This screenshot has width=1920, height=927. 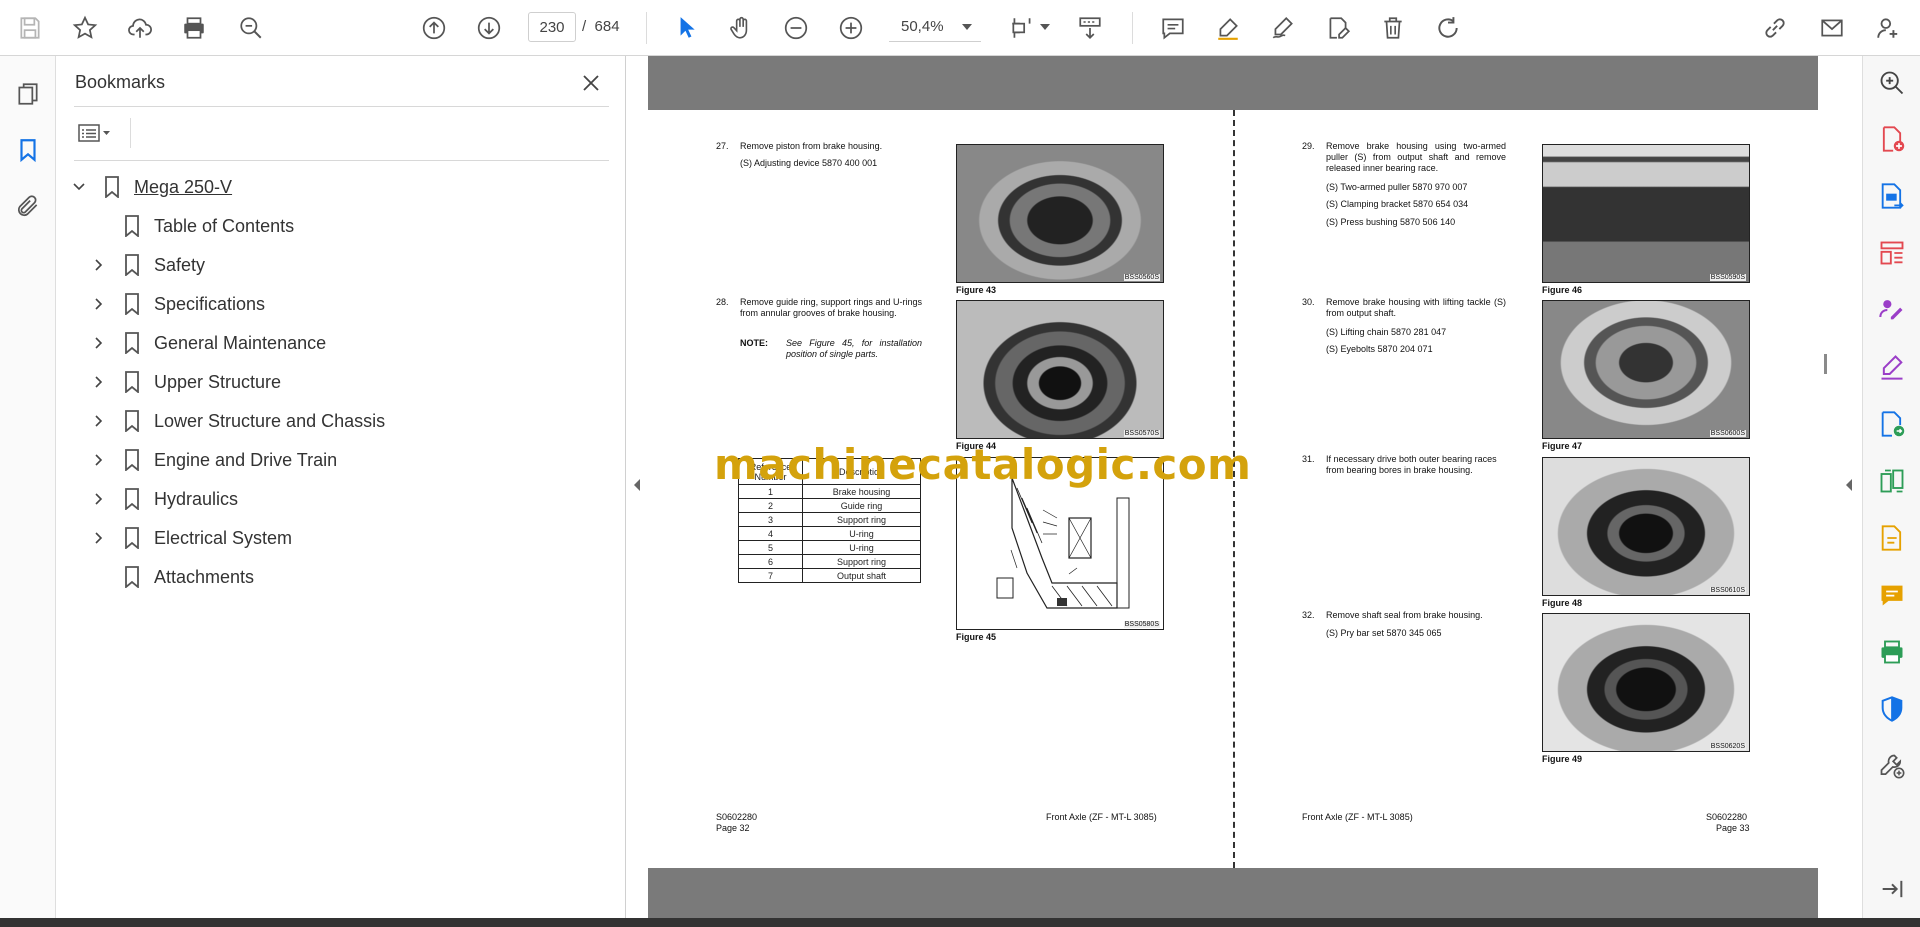 I want to click on page-thumbnails-icon, so click(x=28, y=94).